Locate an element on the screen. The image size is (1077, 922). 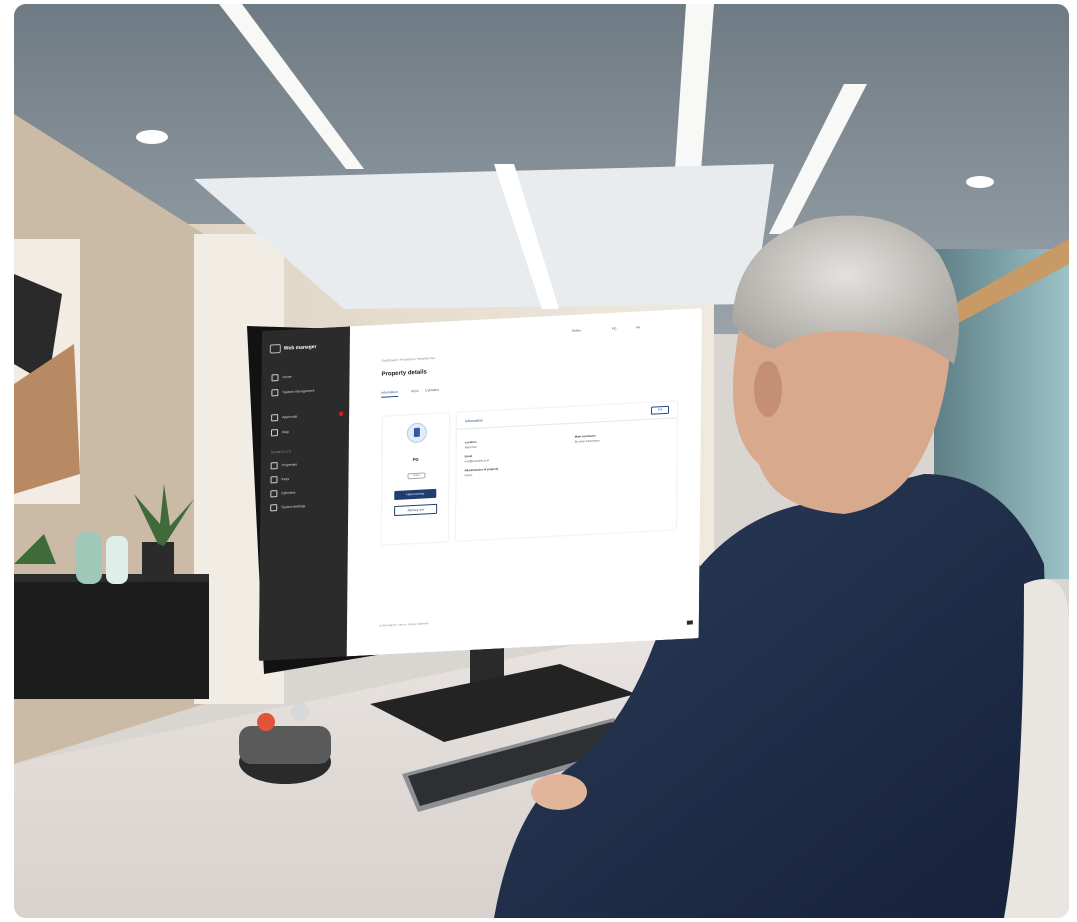
information-header: Information Edit is located at coordinates (567, 415).